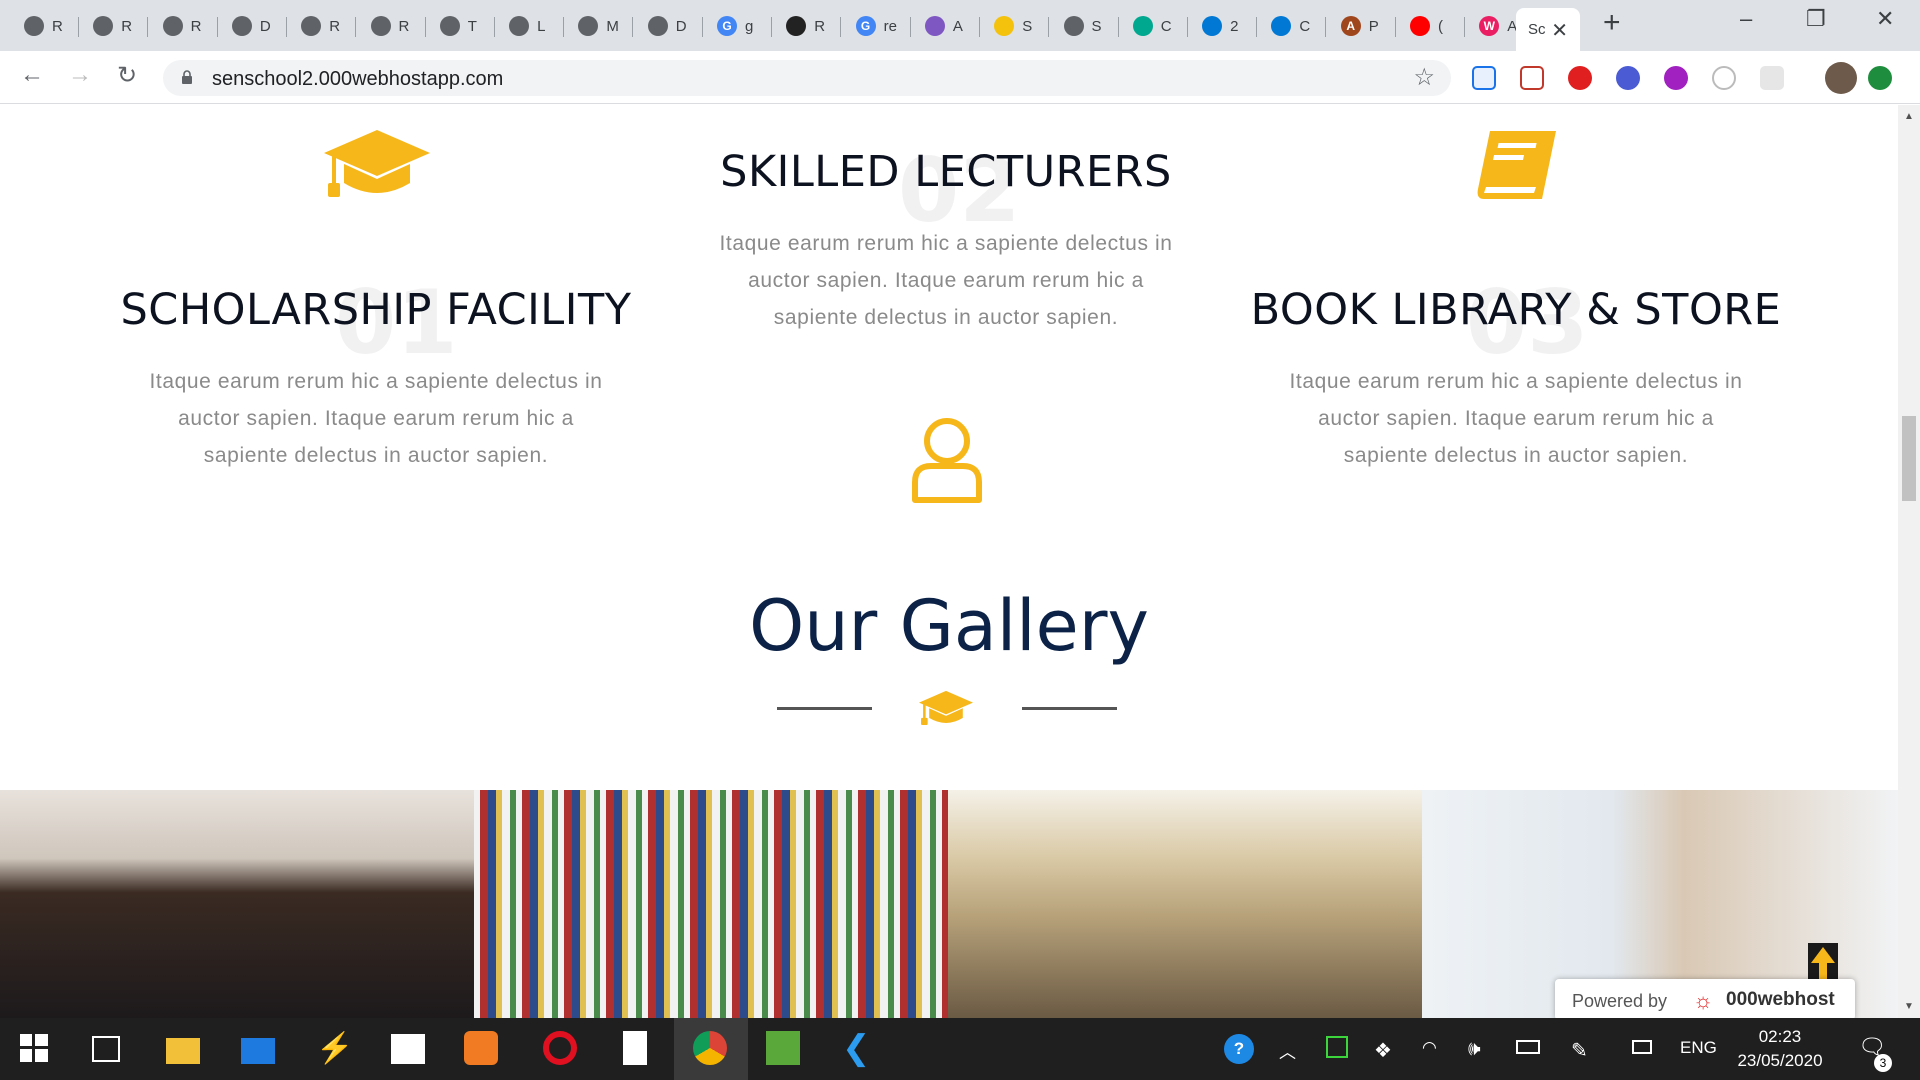  I want to click on reload-button: ↻, so click(127, 75).